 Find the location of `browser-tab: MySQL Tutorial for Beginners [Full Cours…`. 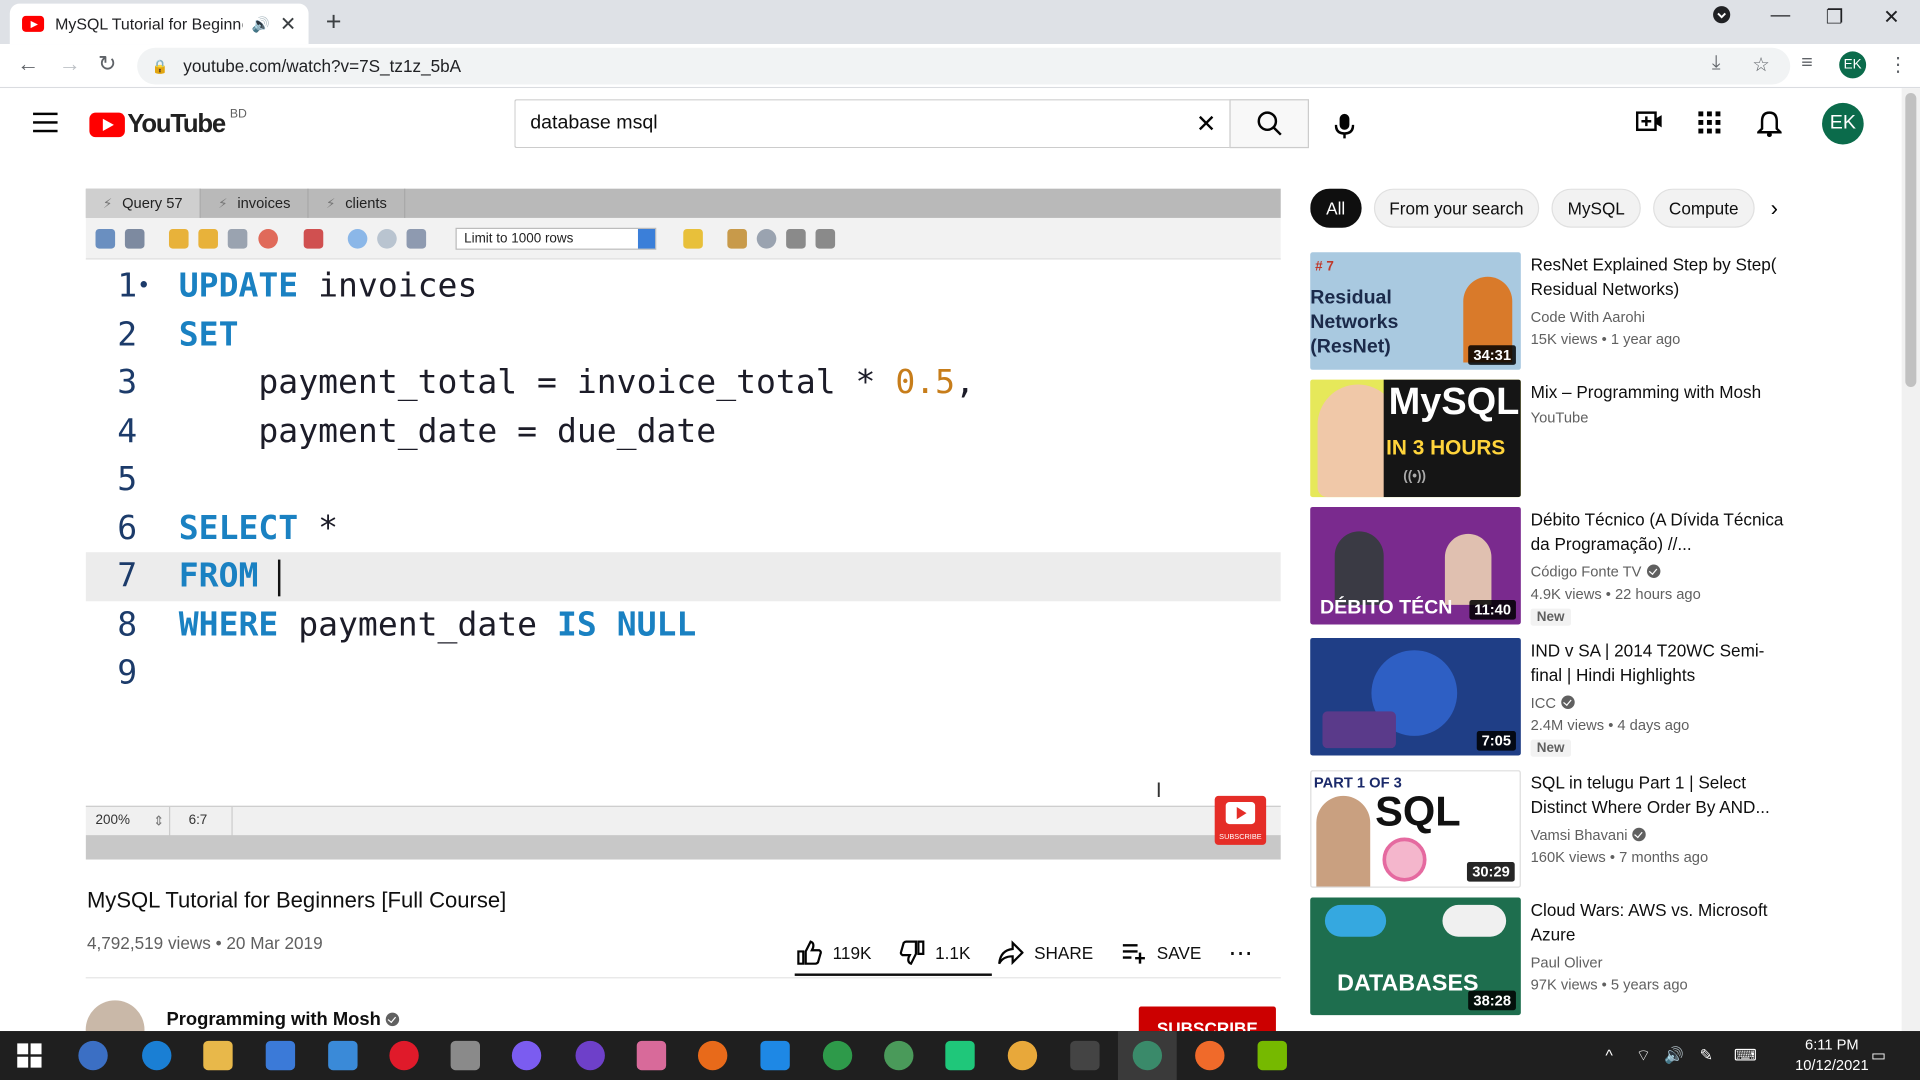

browser-tab: MySQL Tutorial for Beginners [Full Cours… is located at coordinates (159, 24).